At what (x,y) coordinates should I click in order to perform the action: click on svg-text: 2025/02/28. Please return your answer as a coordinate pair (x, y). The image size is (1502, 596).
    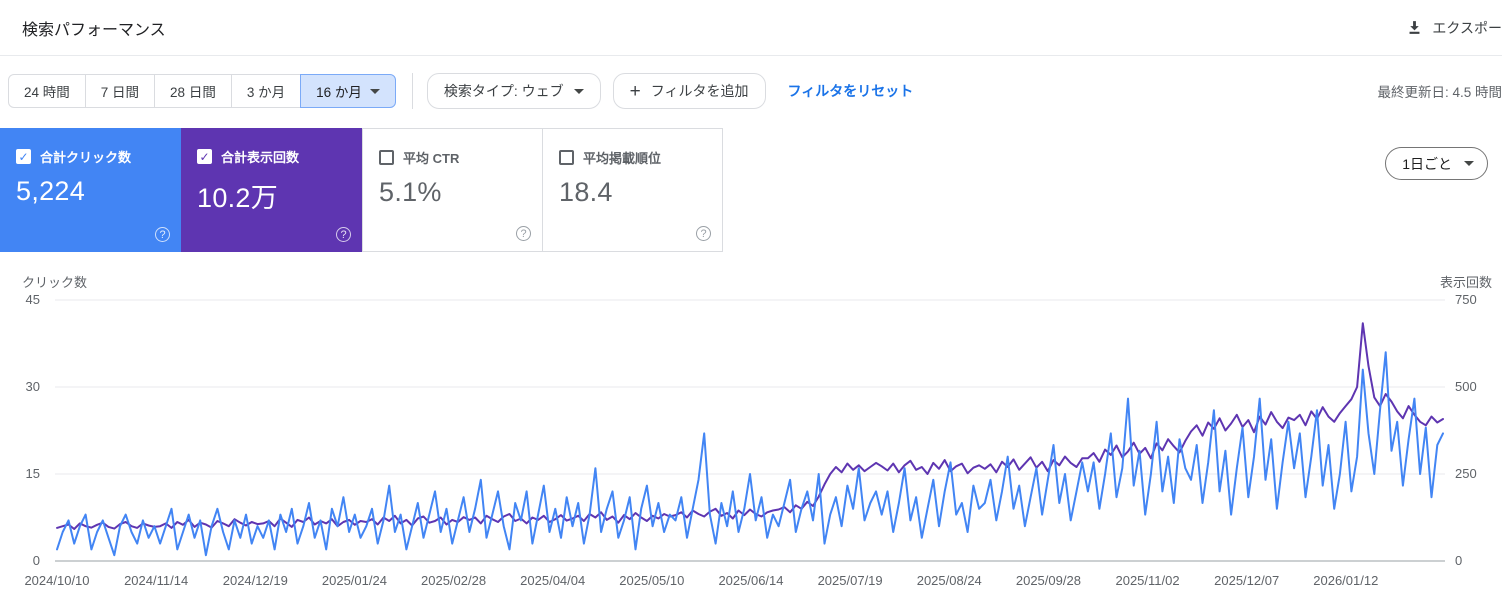
    Looking at the image, I should click on (453, 580).